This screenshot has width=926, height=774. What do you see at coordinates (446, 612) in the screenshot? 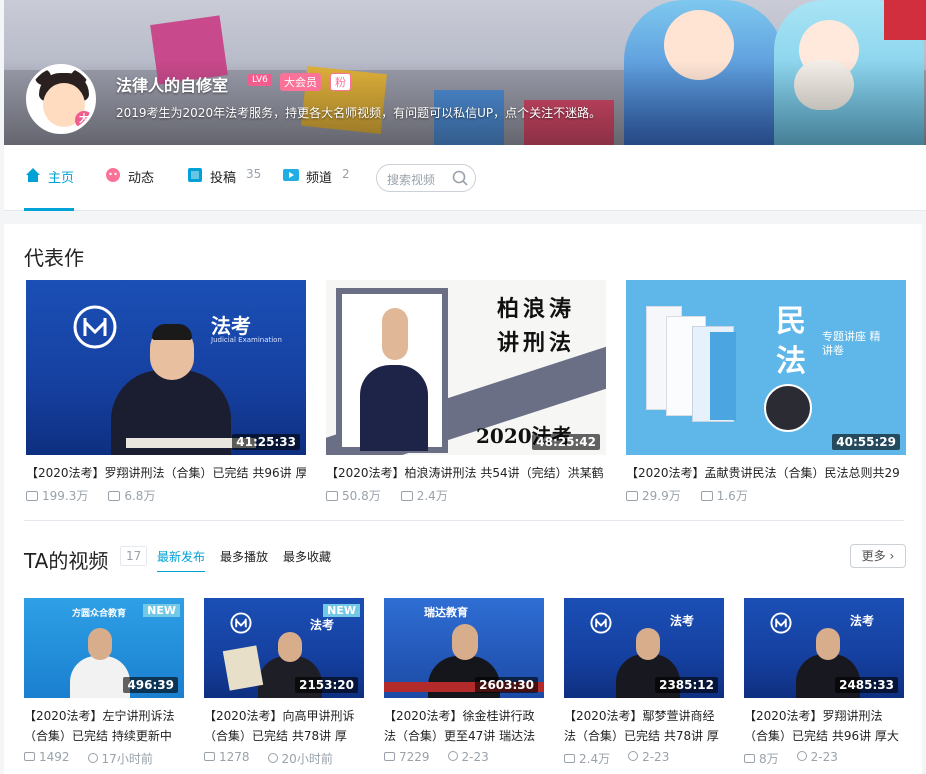
I see `thumb-brand: 瑞达教育` at bounding box center [446, 612].